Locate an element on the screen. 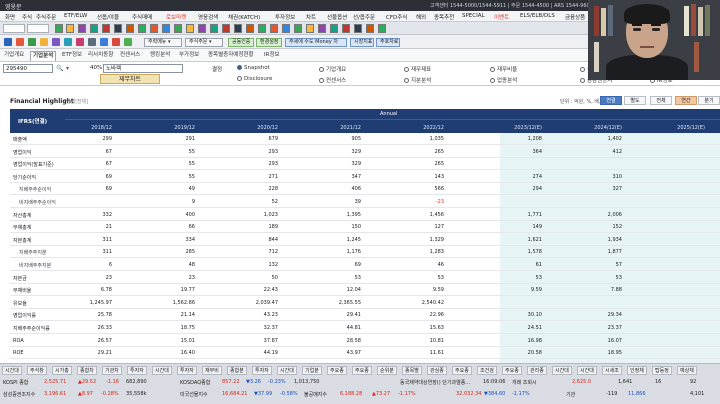 Image resolution: width=720 pixels, height=404 pixels. dropdown-icon: ▾ is located at coordinates (67, 68).